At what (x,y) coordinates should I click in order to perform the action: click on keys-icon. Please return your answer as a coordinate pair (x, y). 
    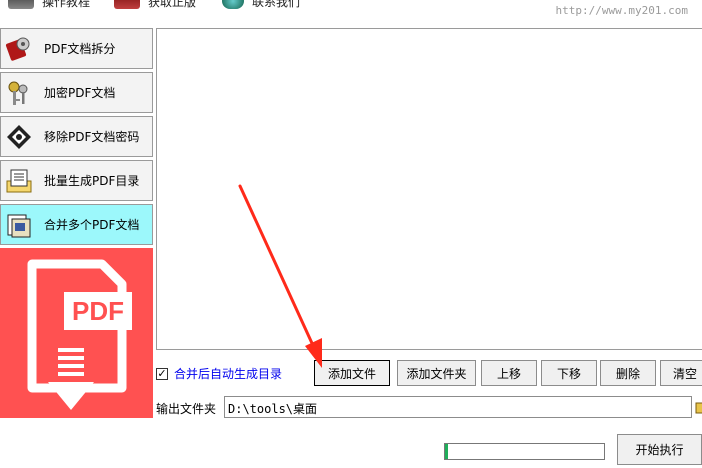
    Looking at the image, I should click on (19, 93).